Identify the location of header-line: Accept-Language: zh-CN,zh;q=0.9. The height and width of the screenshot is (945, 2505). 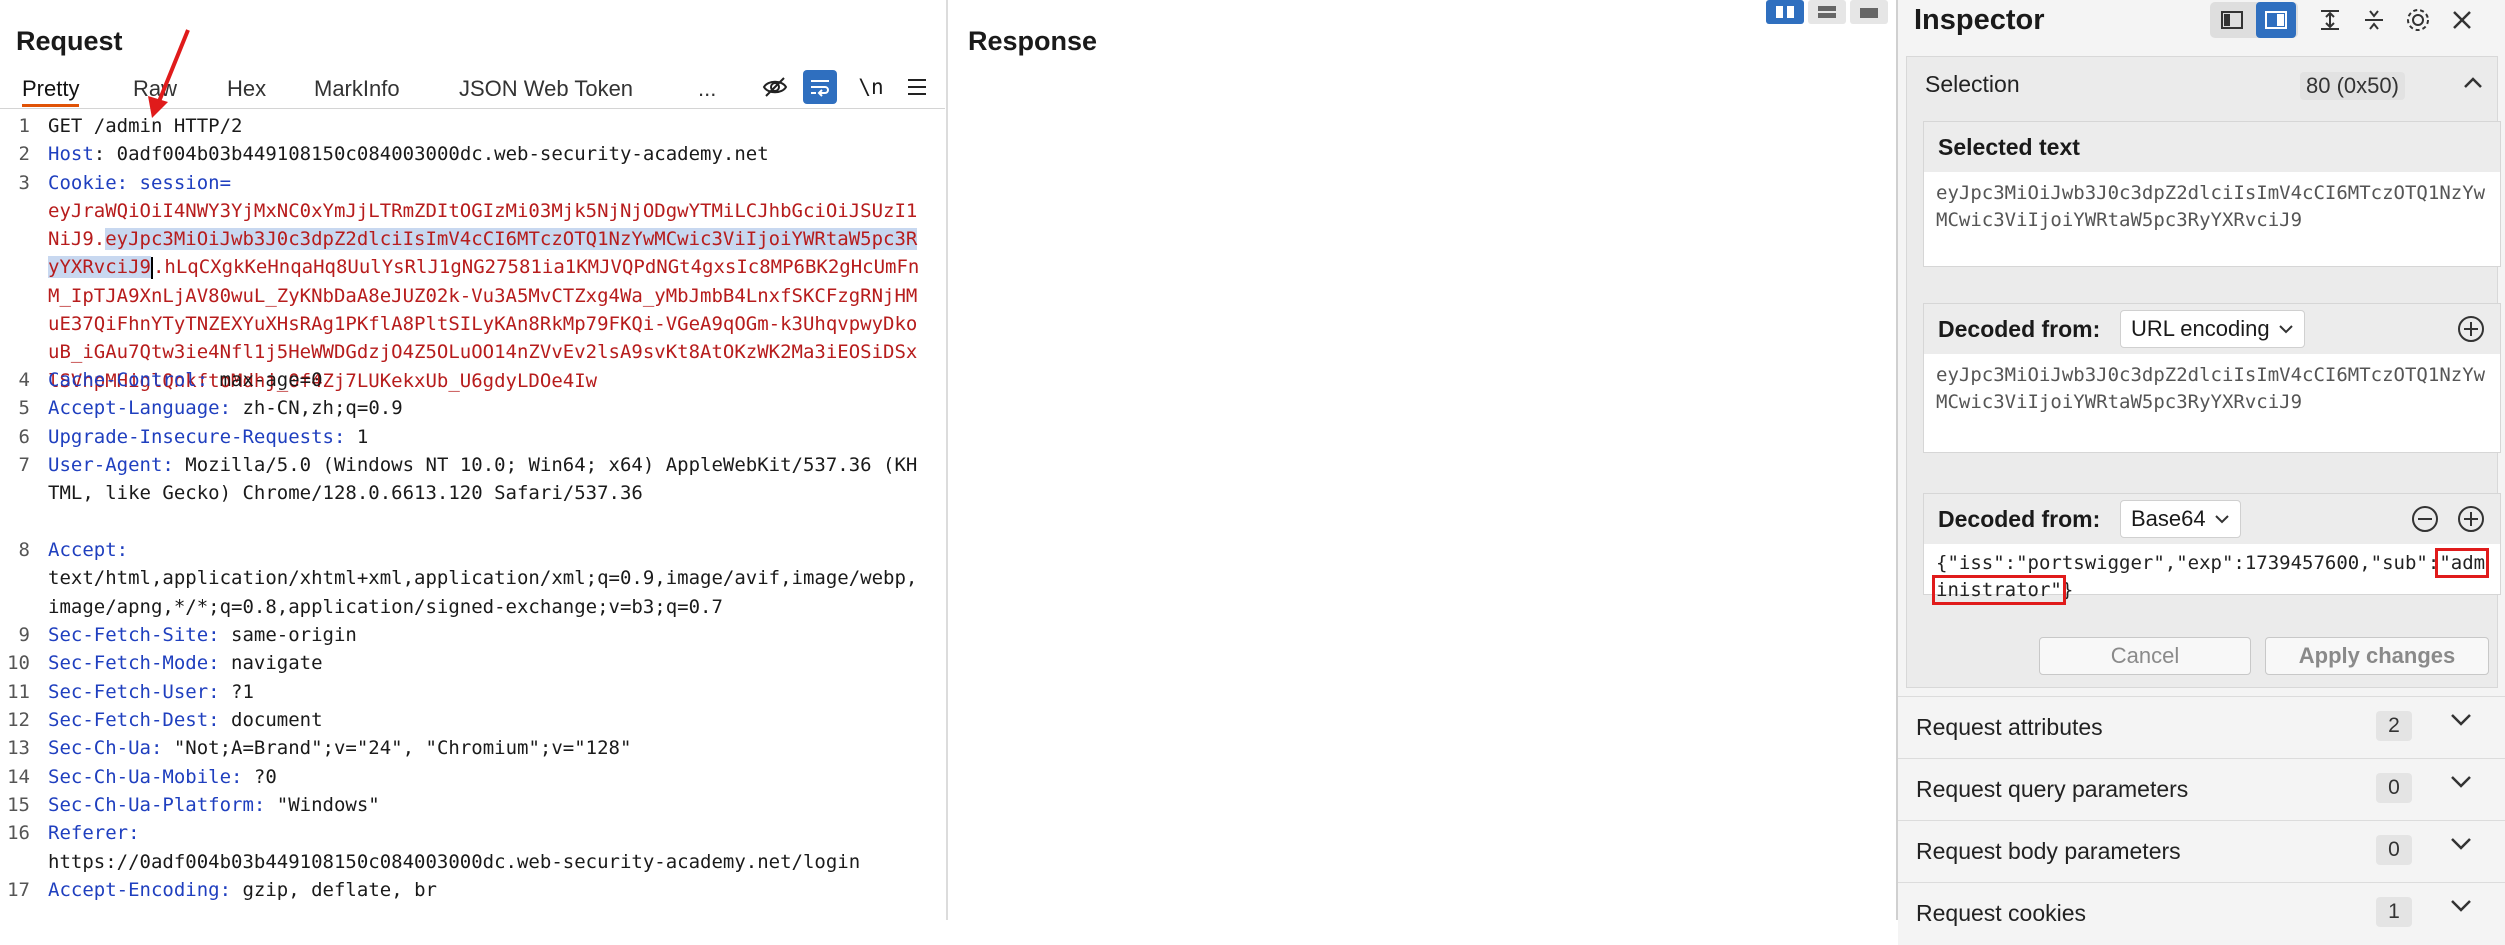
(225, 408).